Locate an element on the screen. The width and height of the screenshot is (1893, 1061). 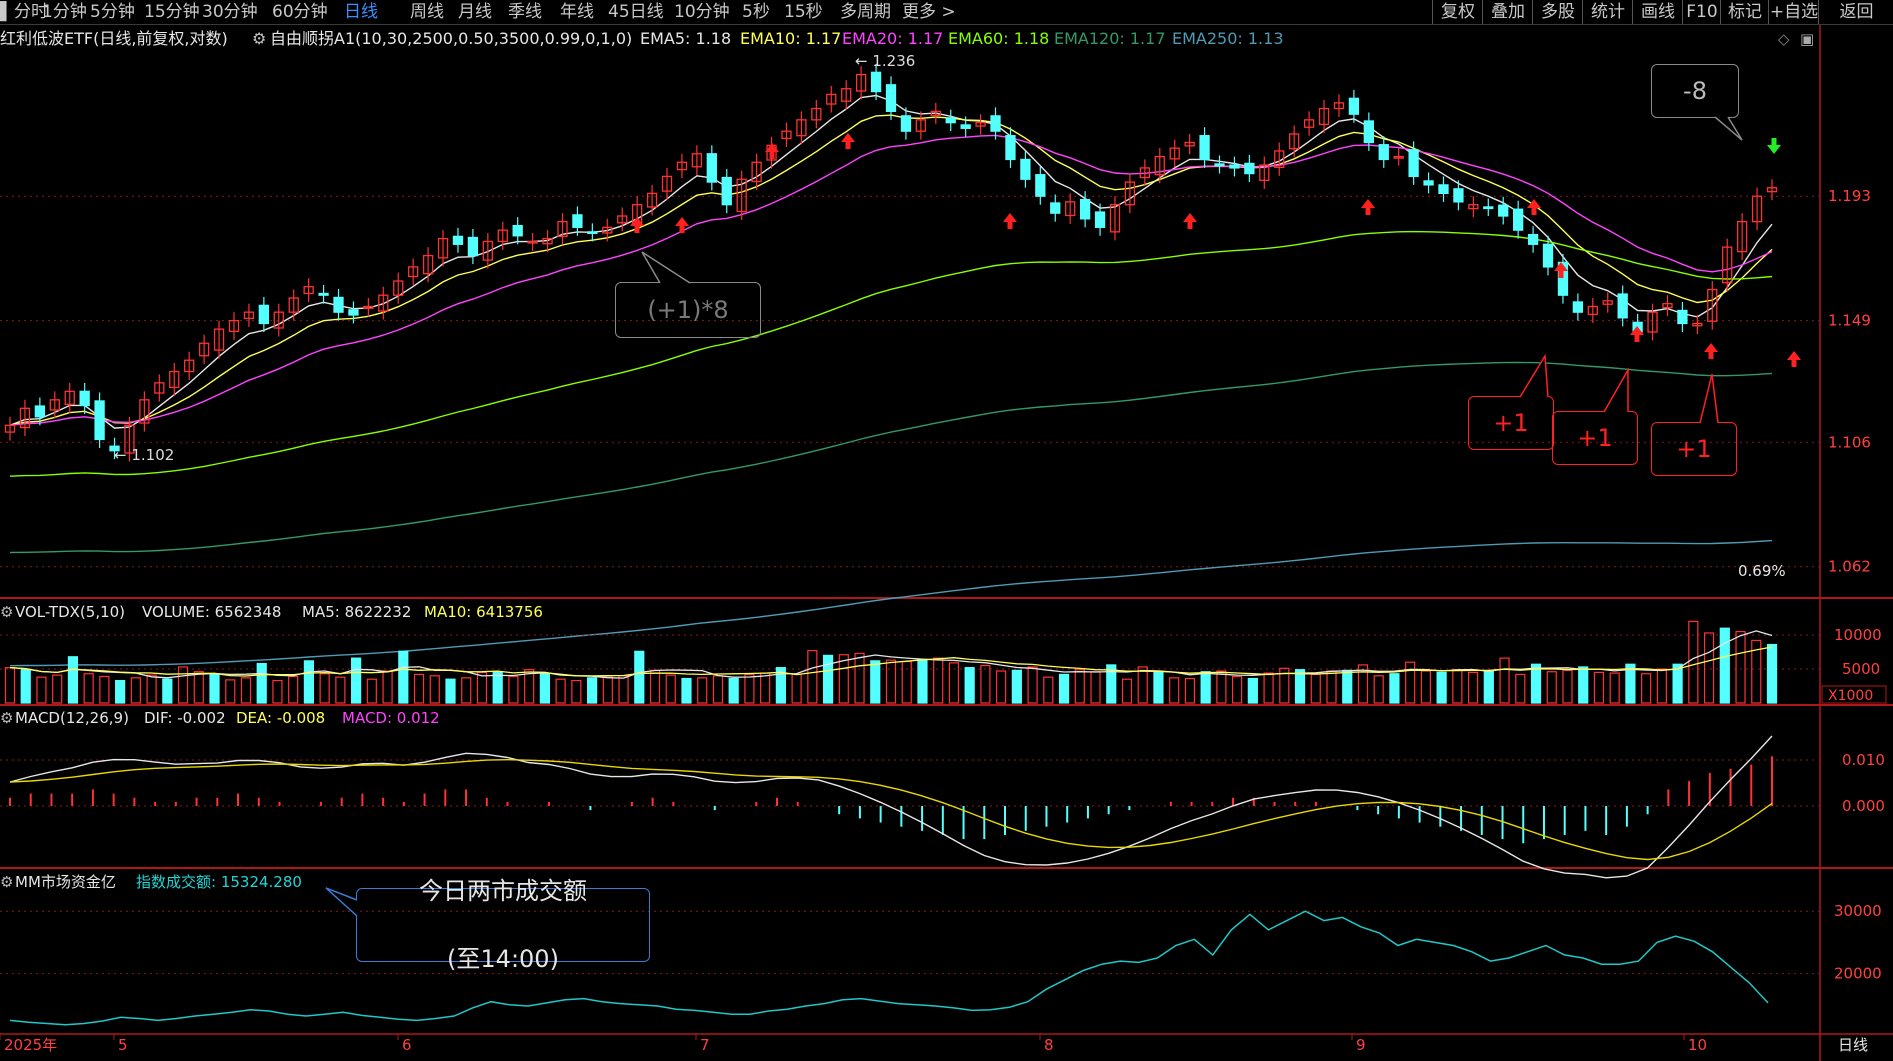
macd-dif: DIF: -0.002 is located at coordinates (185, 718).